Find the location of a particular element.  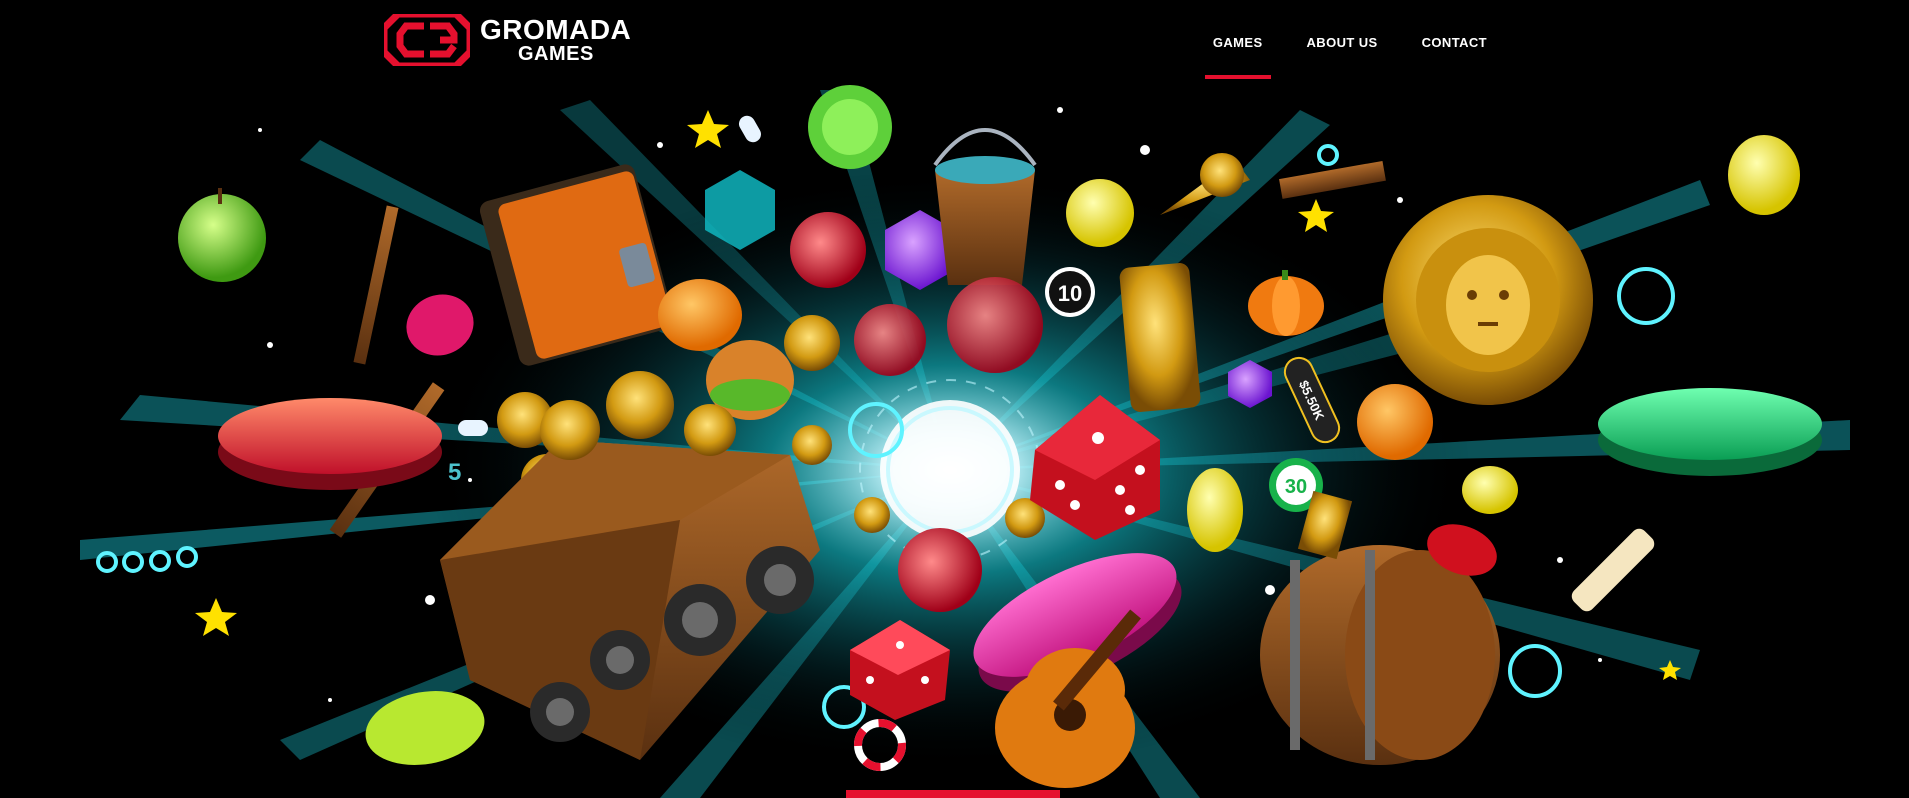

nav-item-games: GAMES is located at coordinates (1238, 40).